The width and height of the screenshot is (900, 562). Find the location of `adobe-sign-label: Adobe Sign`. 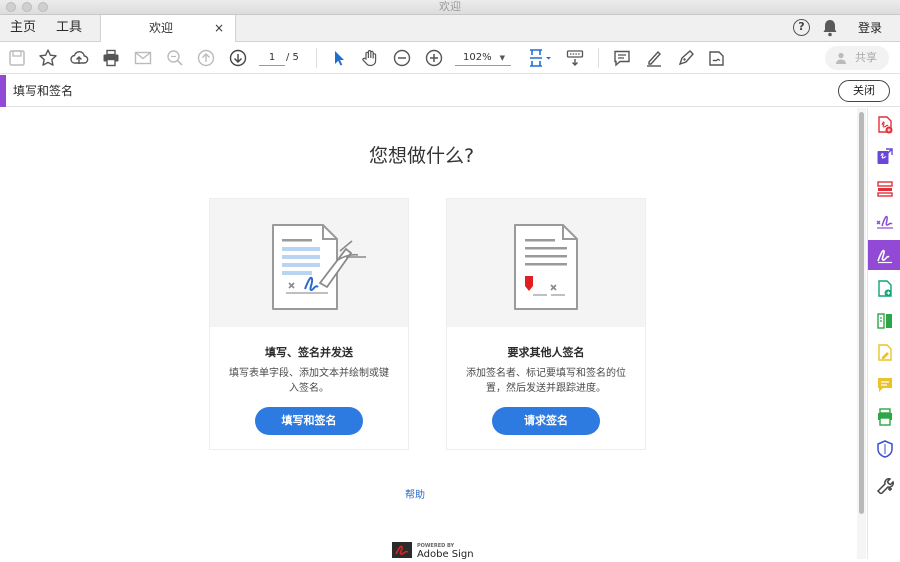

adobe-sign-label: Adobe Sign is located at coordinates (445, 554).